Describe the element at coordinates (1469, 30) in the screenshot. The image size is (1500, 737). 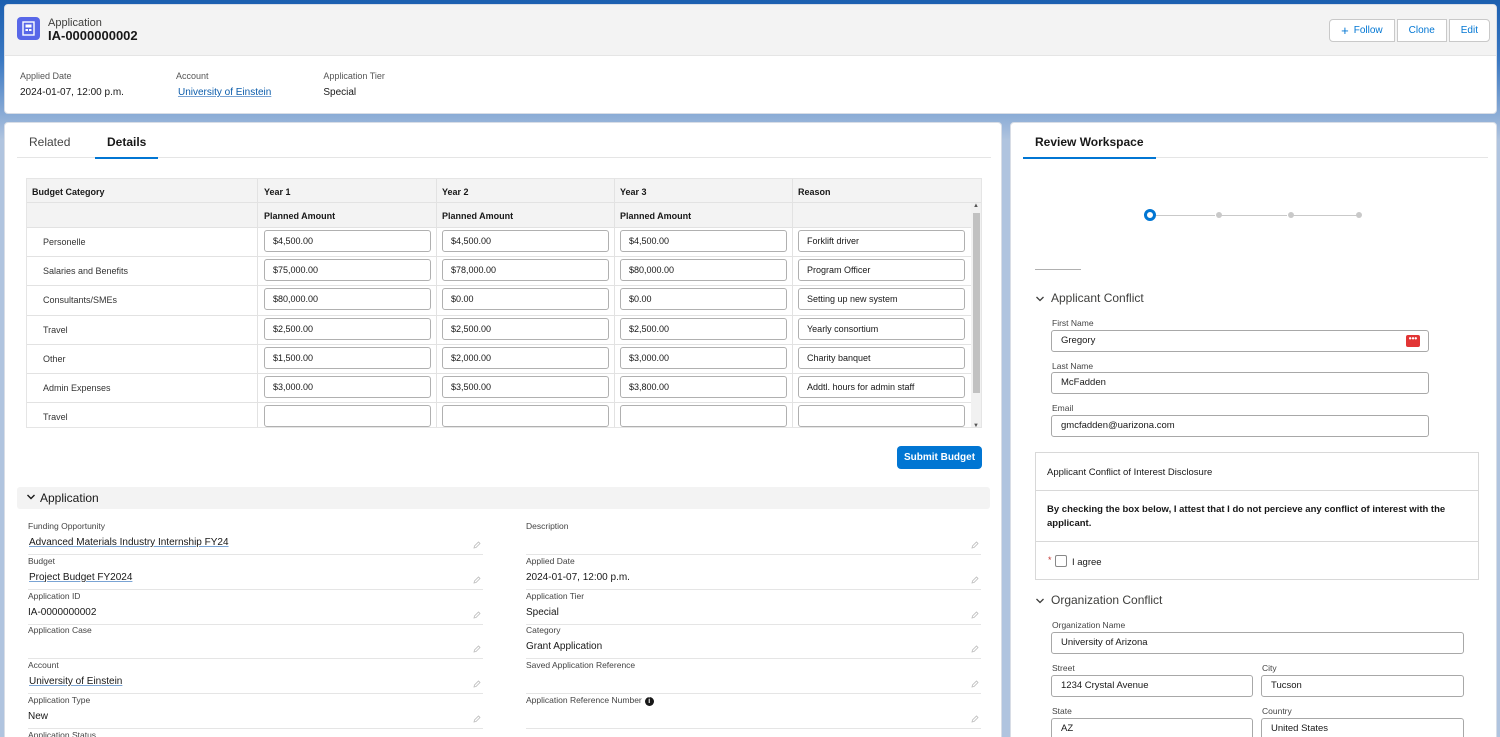
I see `edit-button: Edit` at that location.